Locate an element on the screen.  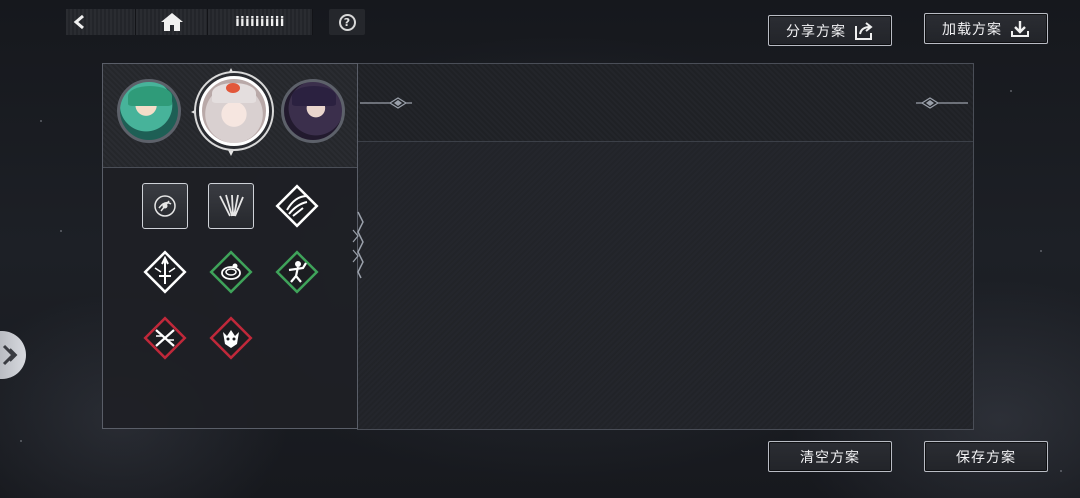
skill-grid is located at coordinates (230, 298).